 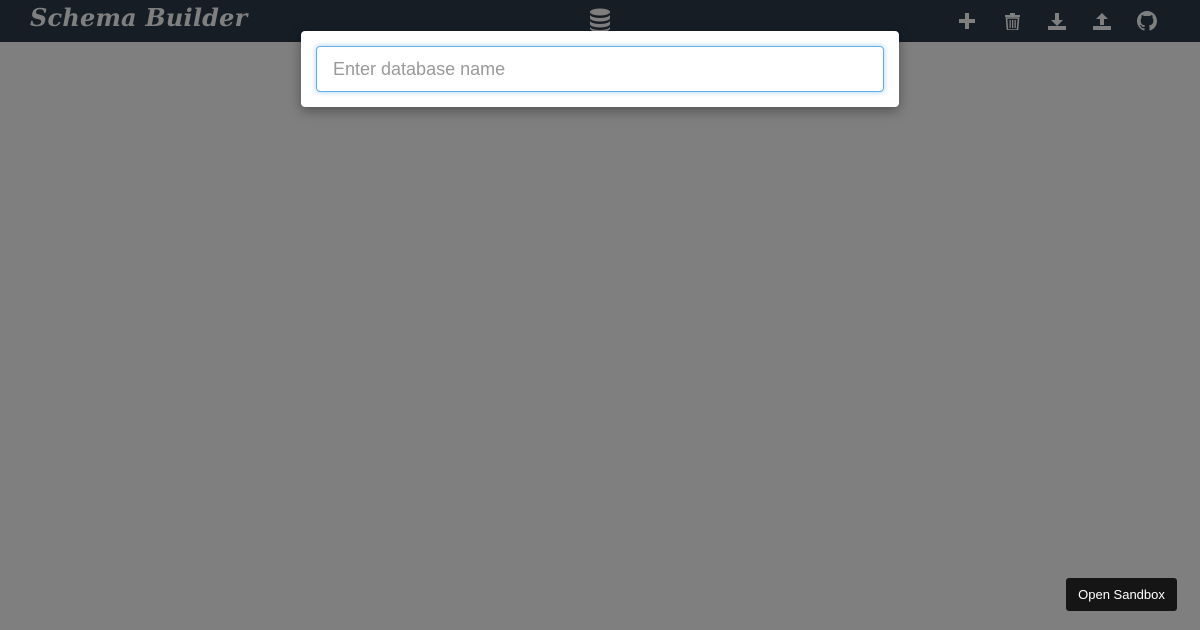 I want to click on open-sandbox-button: Open Sandbox, so click(x=1121, y=594).